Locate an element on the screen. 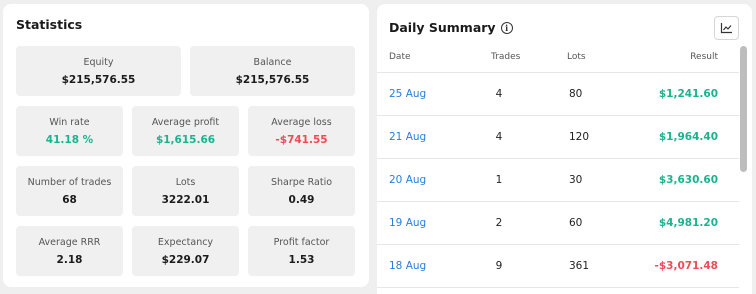 This screenshot has width=756, height=294. table-row: 19 Aug 2 60 $4,981.20 is located at coordinates (558, 222).